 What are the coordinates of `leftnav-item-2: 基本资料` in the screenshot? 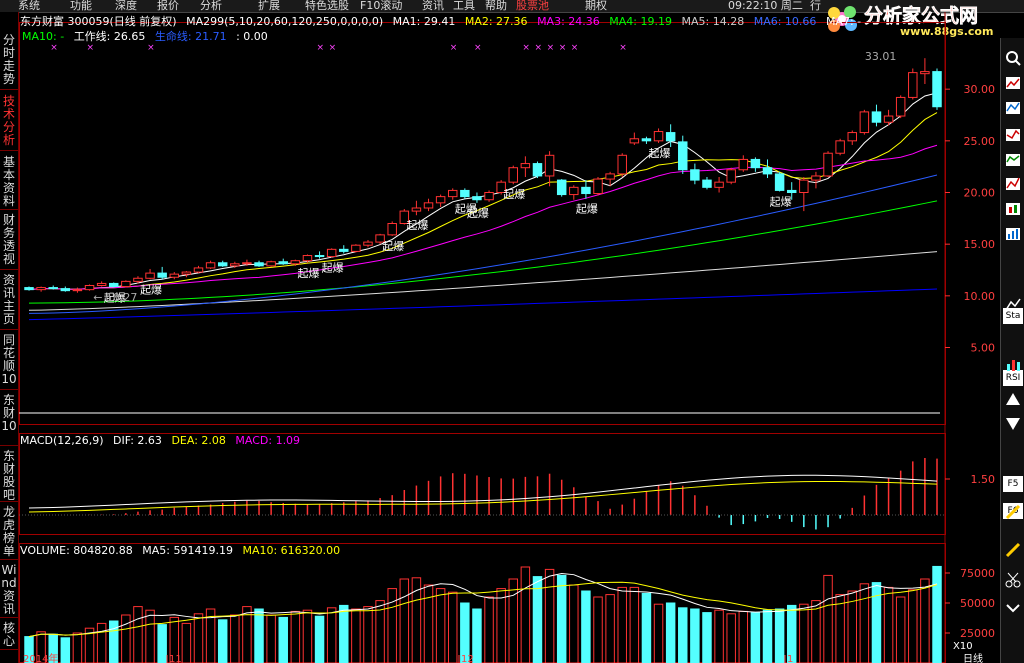 It's located at (9, 182).